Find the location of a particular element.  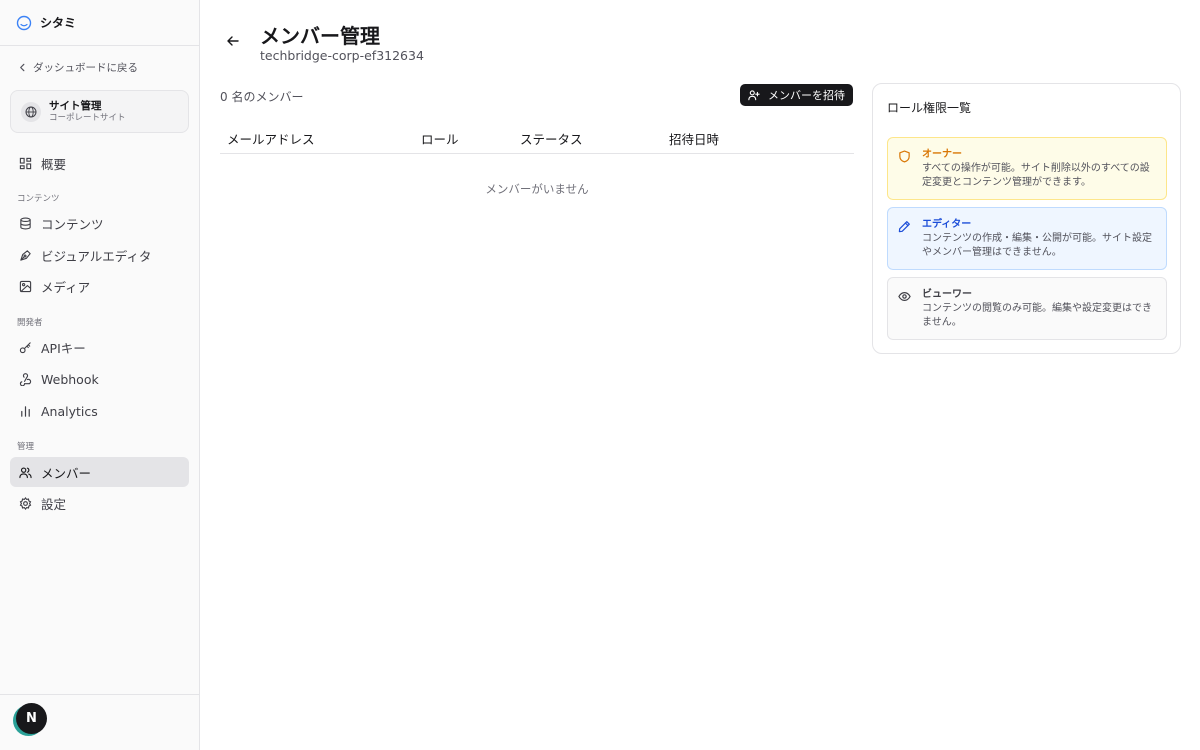

sidebar-item-visual-editor: ビジュアルエディタ is located at coordinates (99, 255).